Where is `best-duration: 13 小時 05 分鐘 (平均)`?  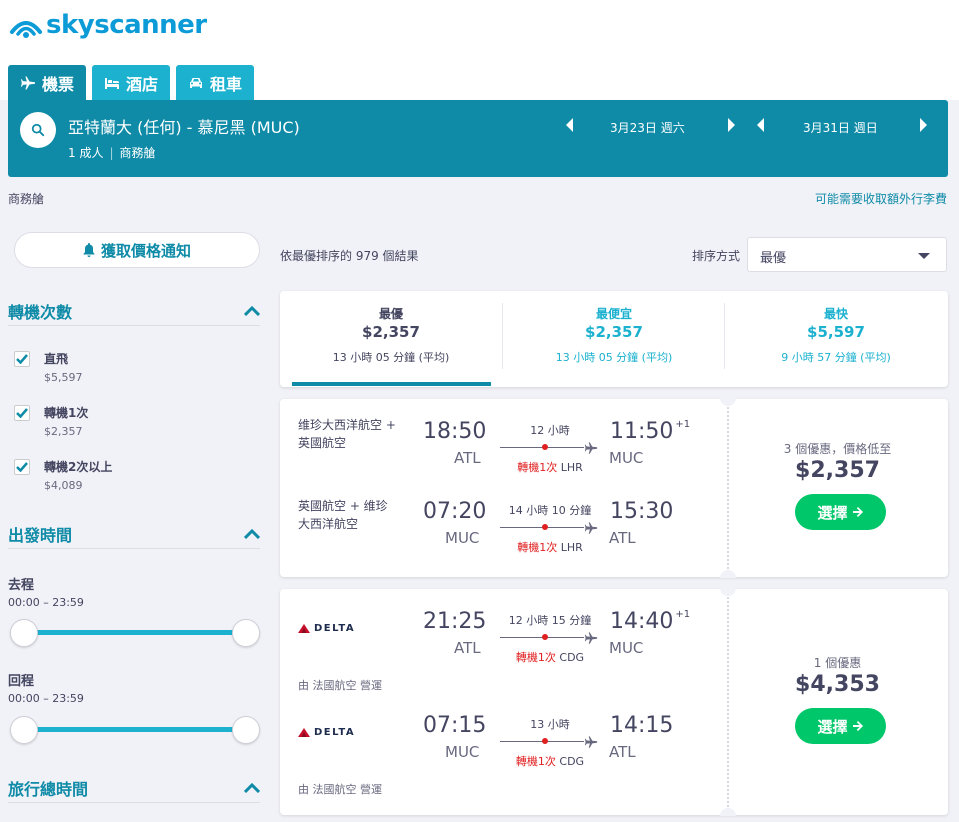
best-duration: 13 小時 05 分鐘 (平均) is located at coordinates (391, 357).